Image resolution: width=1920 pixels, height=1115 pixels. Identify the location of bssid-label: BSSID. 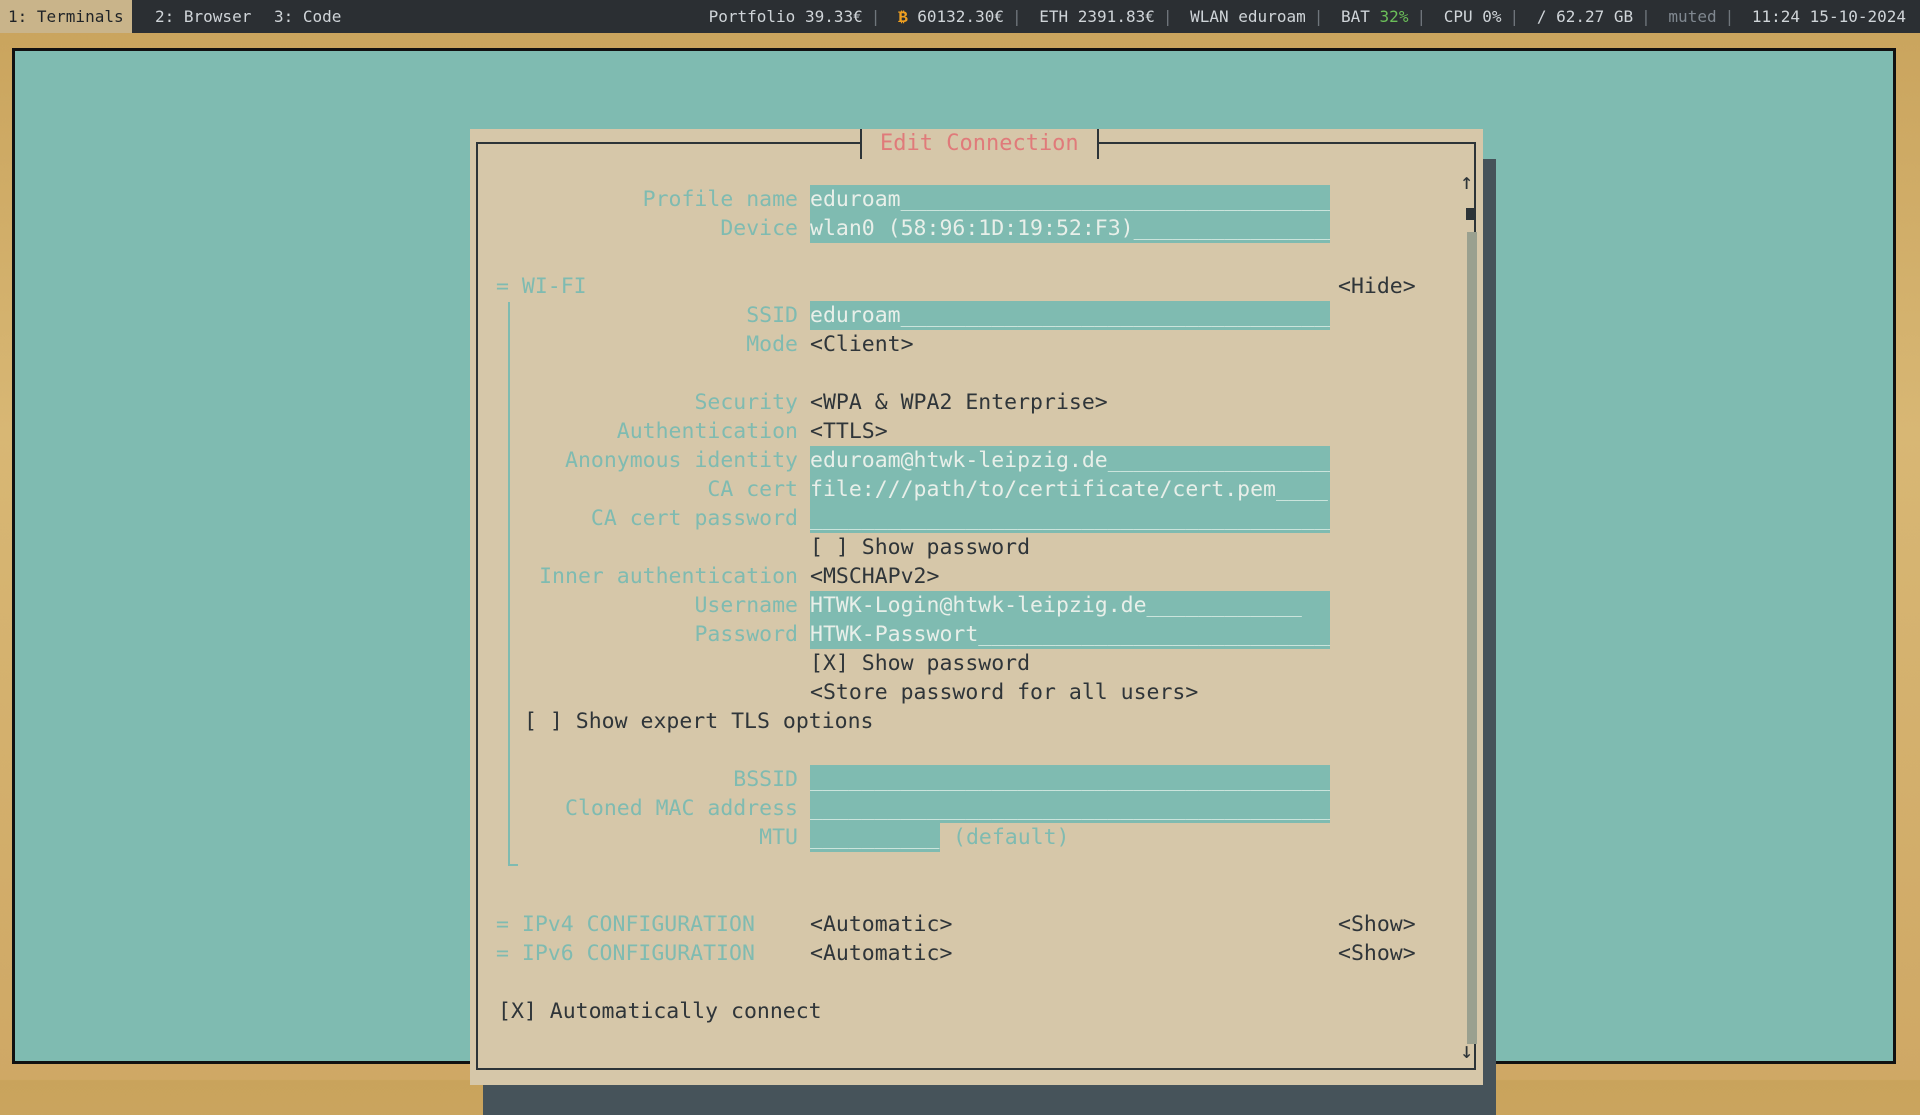
(765, 779).